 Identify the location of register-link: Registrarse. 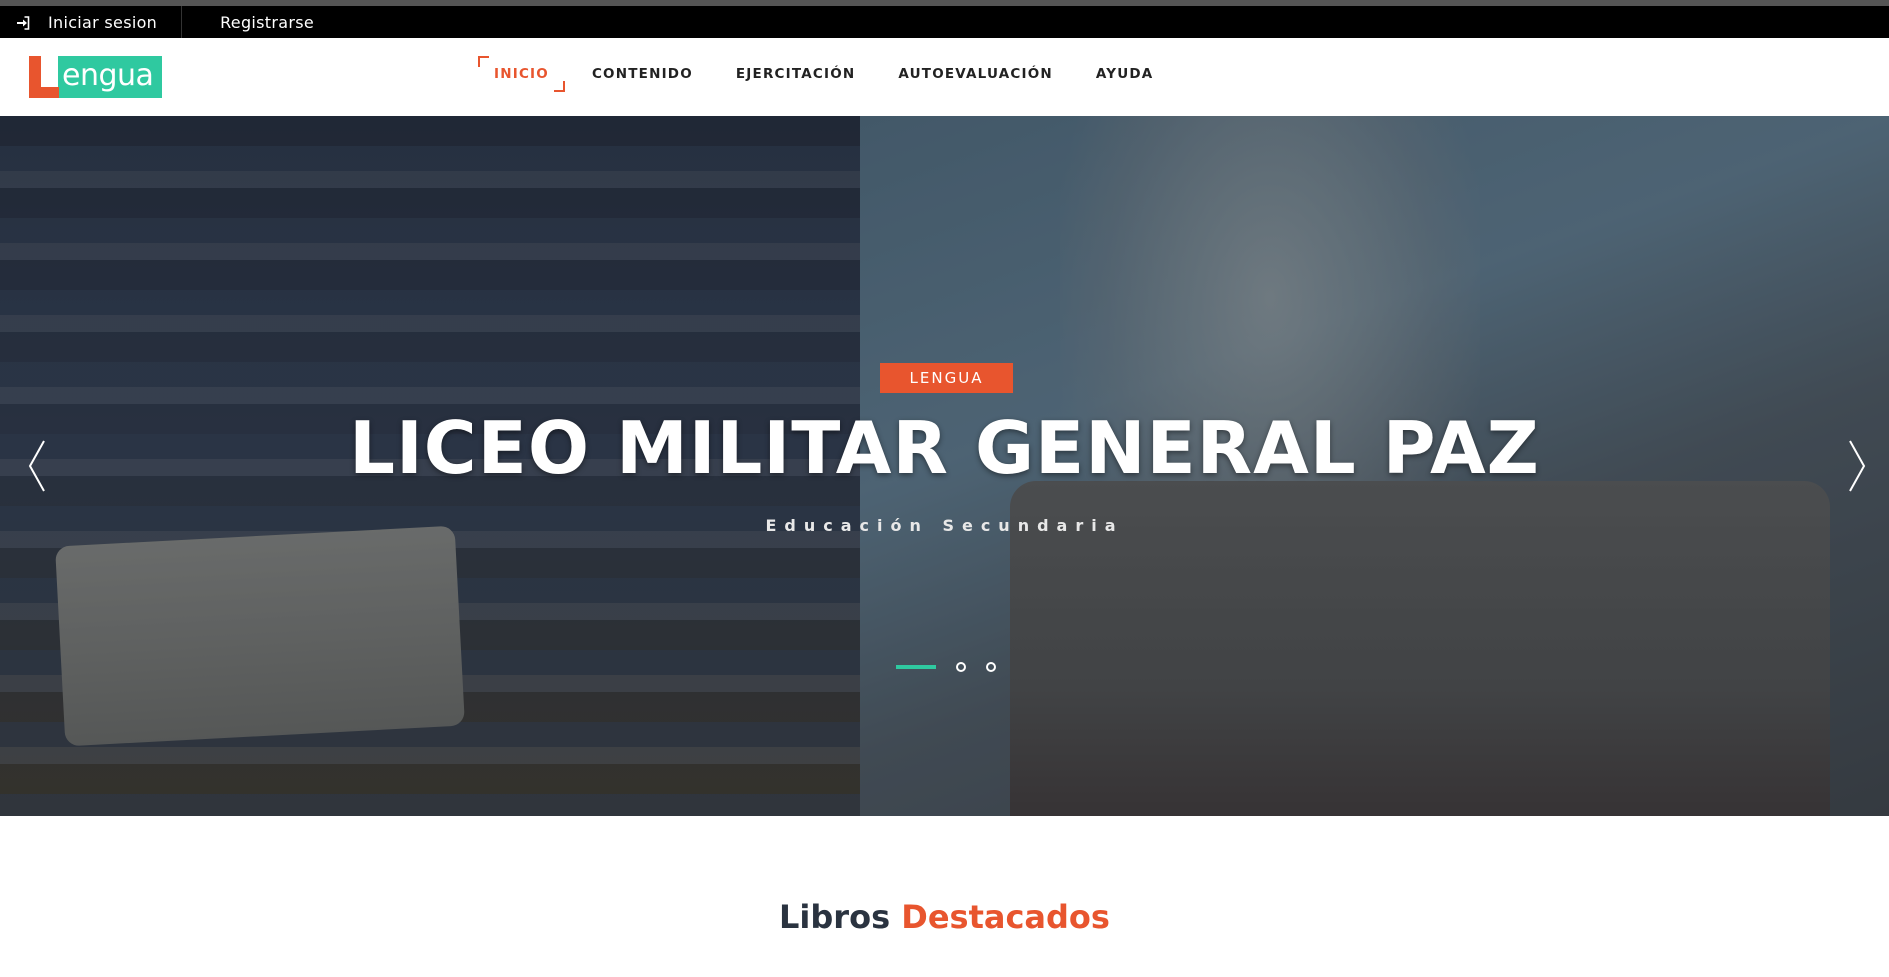
(248, 22).